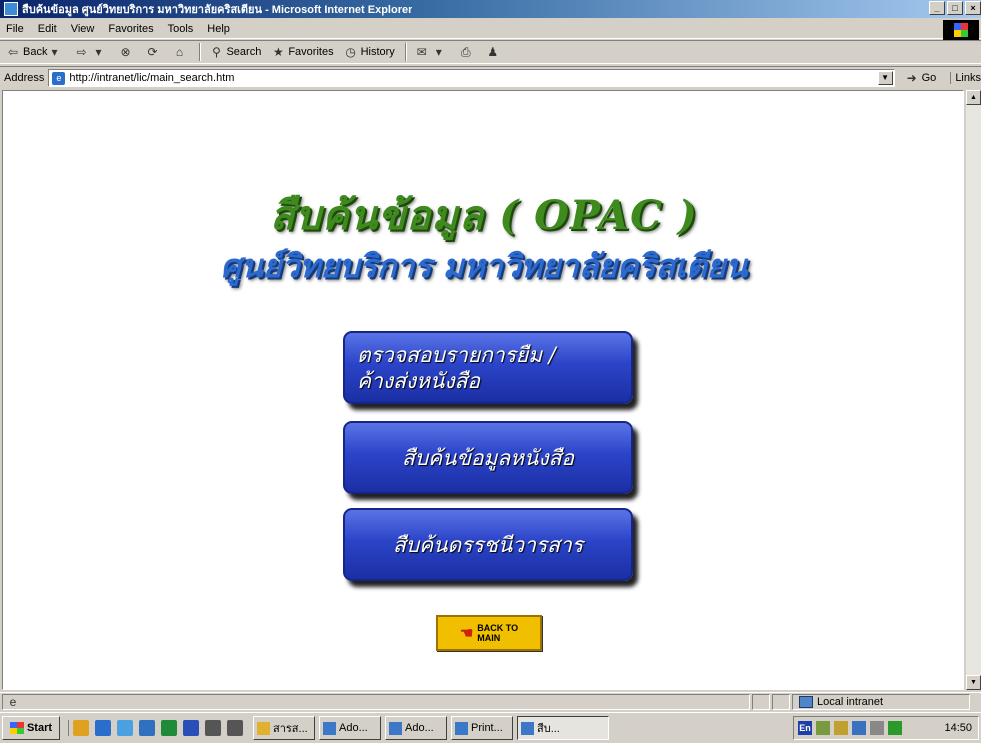 The height and width of the screenshot is (743, 981). I want to click on check-loans-button: ตรวจสอบรายการยืม / ค้างส่งหนังสือ, so click(488, 367).